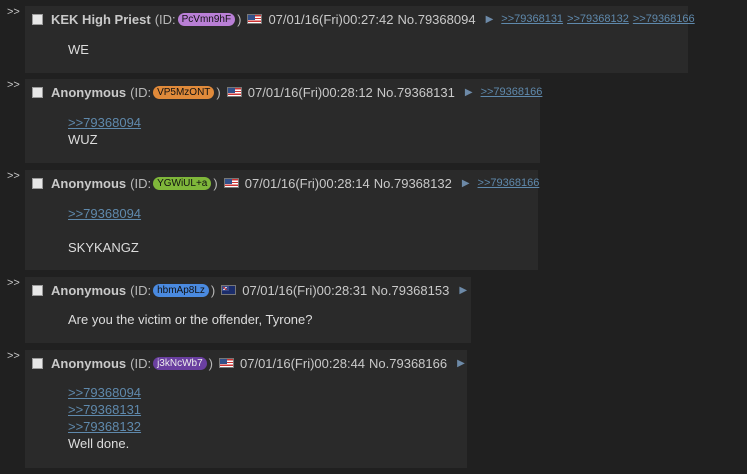  I want to click on quote-link: >>79368132, so click(104, 426).